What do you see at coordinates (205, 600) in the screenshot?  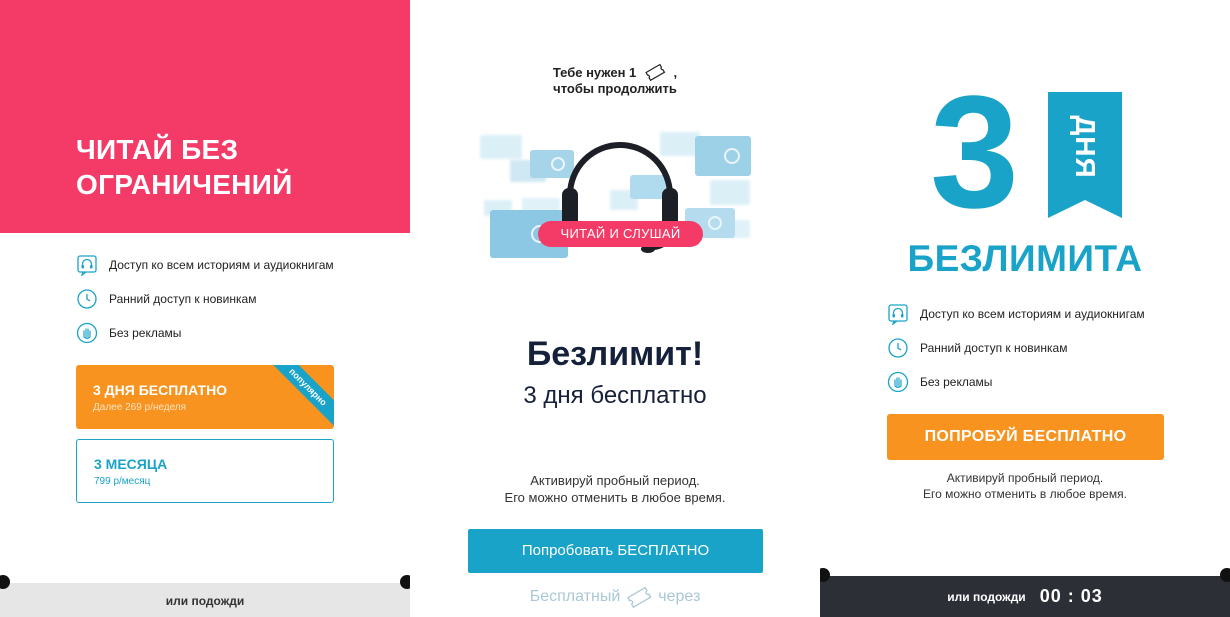 I see `wait-footer: или подожди` at bounding box center [205, 600].